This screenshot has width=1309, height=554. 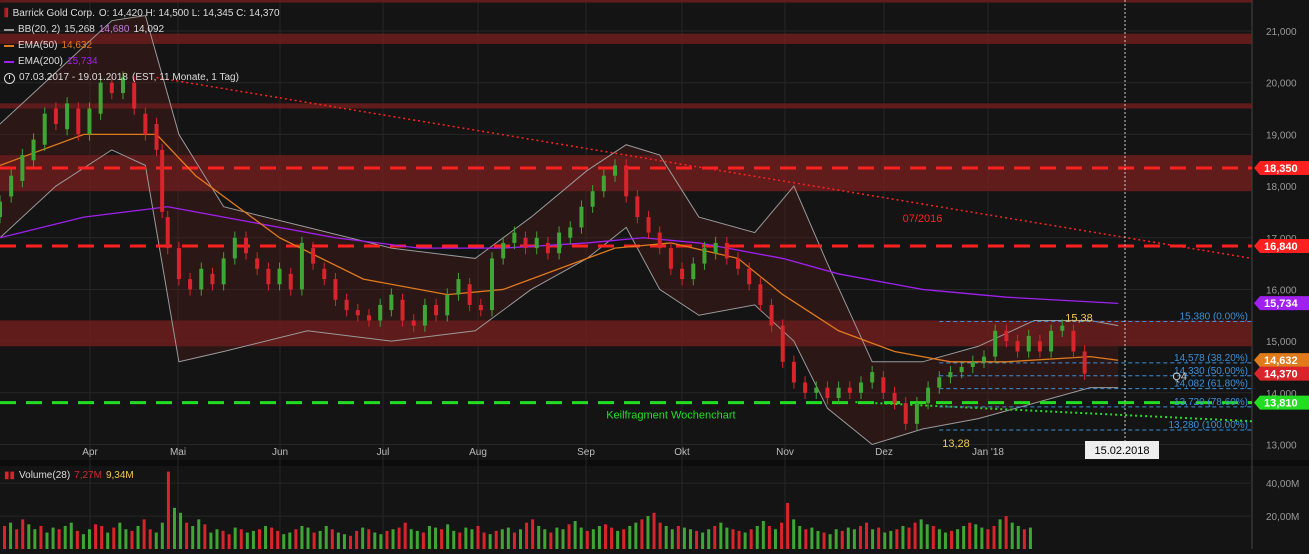 What do you see at coordinates (69, 475) in the screenshot?
I see `volume-legend: ▮▮ Volume(28) 7,27M 9,34M` at bounding box center [69, 475].